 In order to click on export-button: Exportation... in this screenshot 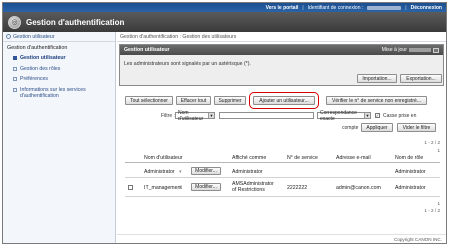, I will do `click(421, 78)`.